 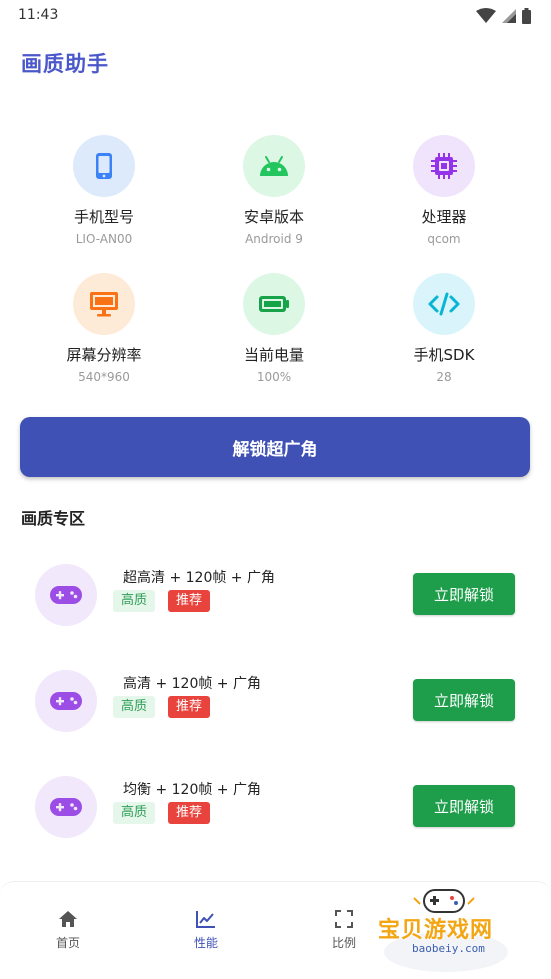 What do you see at coordinates (526, 16) in the screenshot?
I see `battery-status-icon` at bounding box center [526, 16].